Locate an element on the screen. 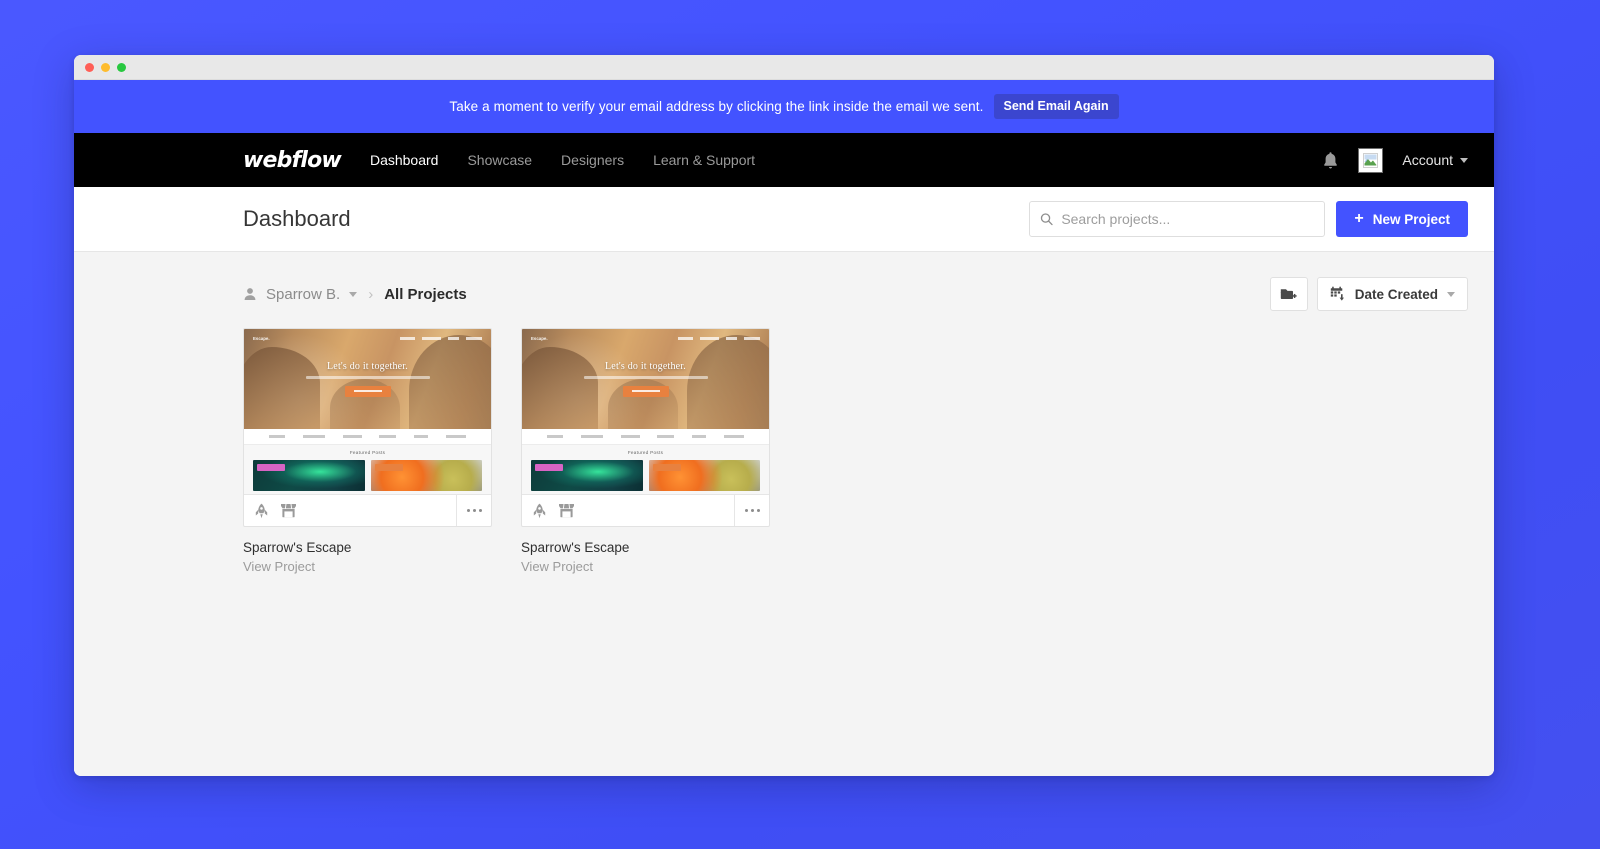 Image resolution: width=1600 pixels, height=849 pixels. toolbar-right-group: Date Created is located at coordinates (1368, 294).